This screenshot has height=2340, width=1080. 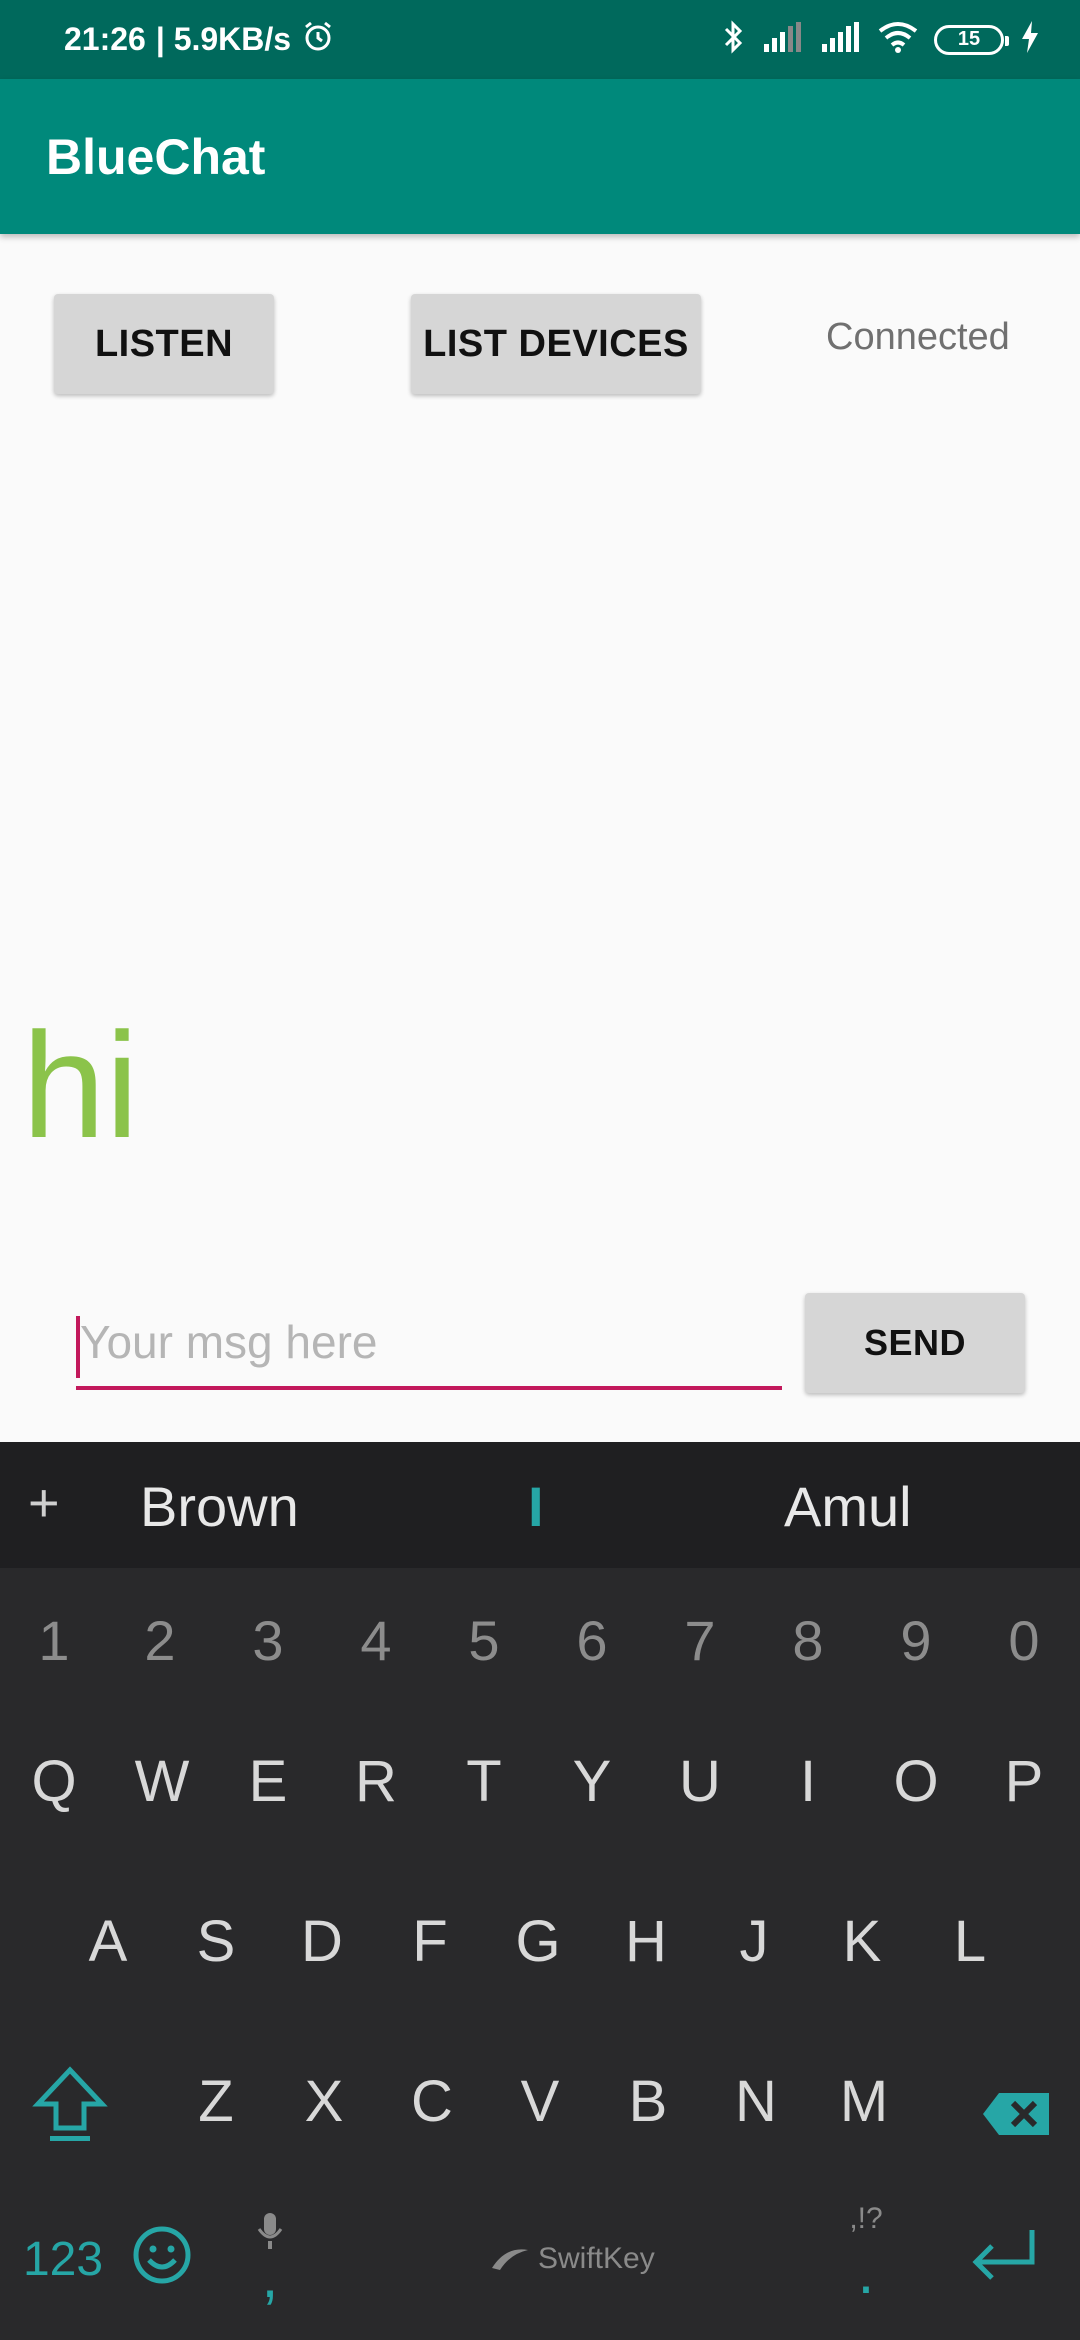 I want to click on swiftkey-logo: SwiftKey, so click(x=571, y=2259).